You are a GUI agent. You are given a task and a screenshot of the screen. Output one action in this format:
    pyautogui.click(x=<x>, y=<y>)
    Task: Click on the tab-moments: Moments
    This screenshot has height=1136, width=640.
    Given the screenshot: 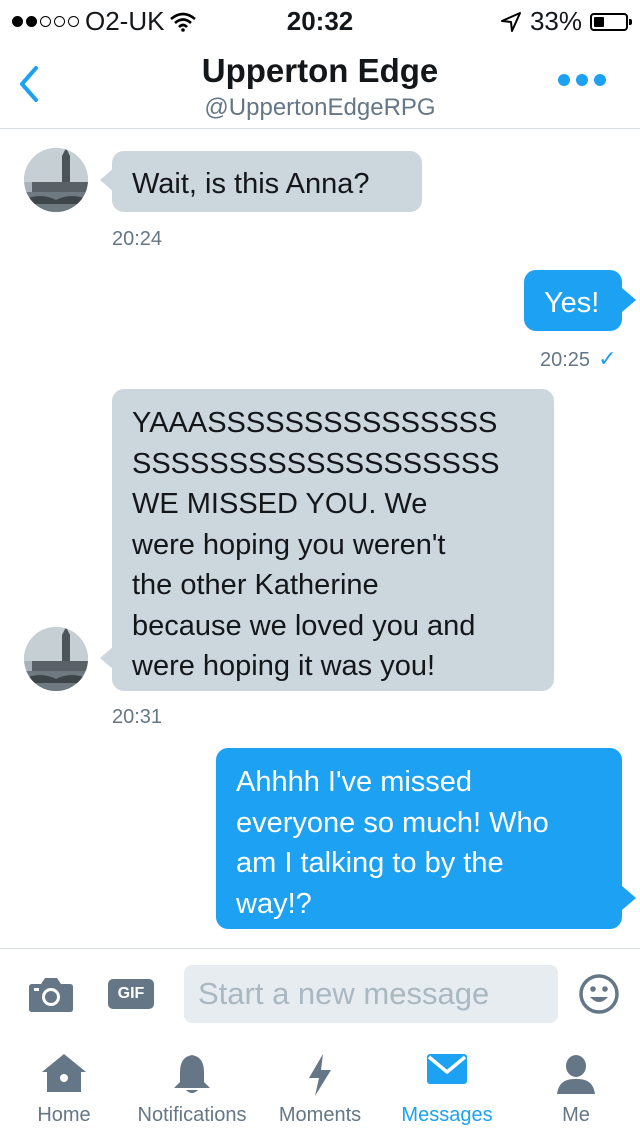 What is the action you would take?
    pyautogui.click(x=320, y=1086)
    